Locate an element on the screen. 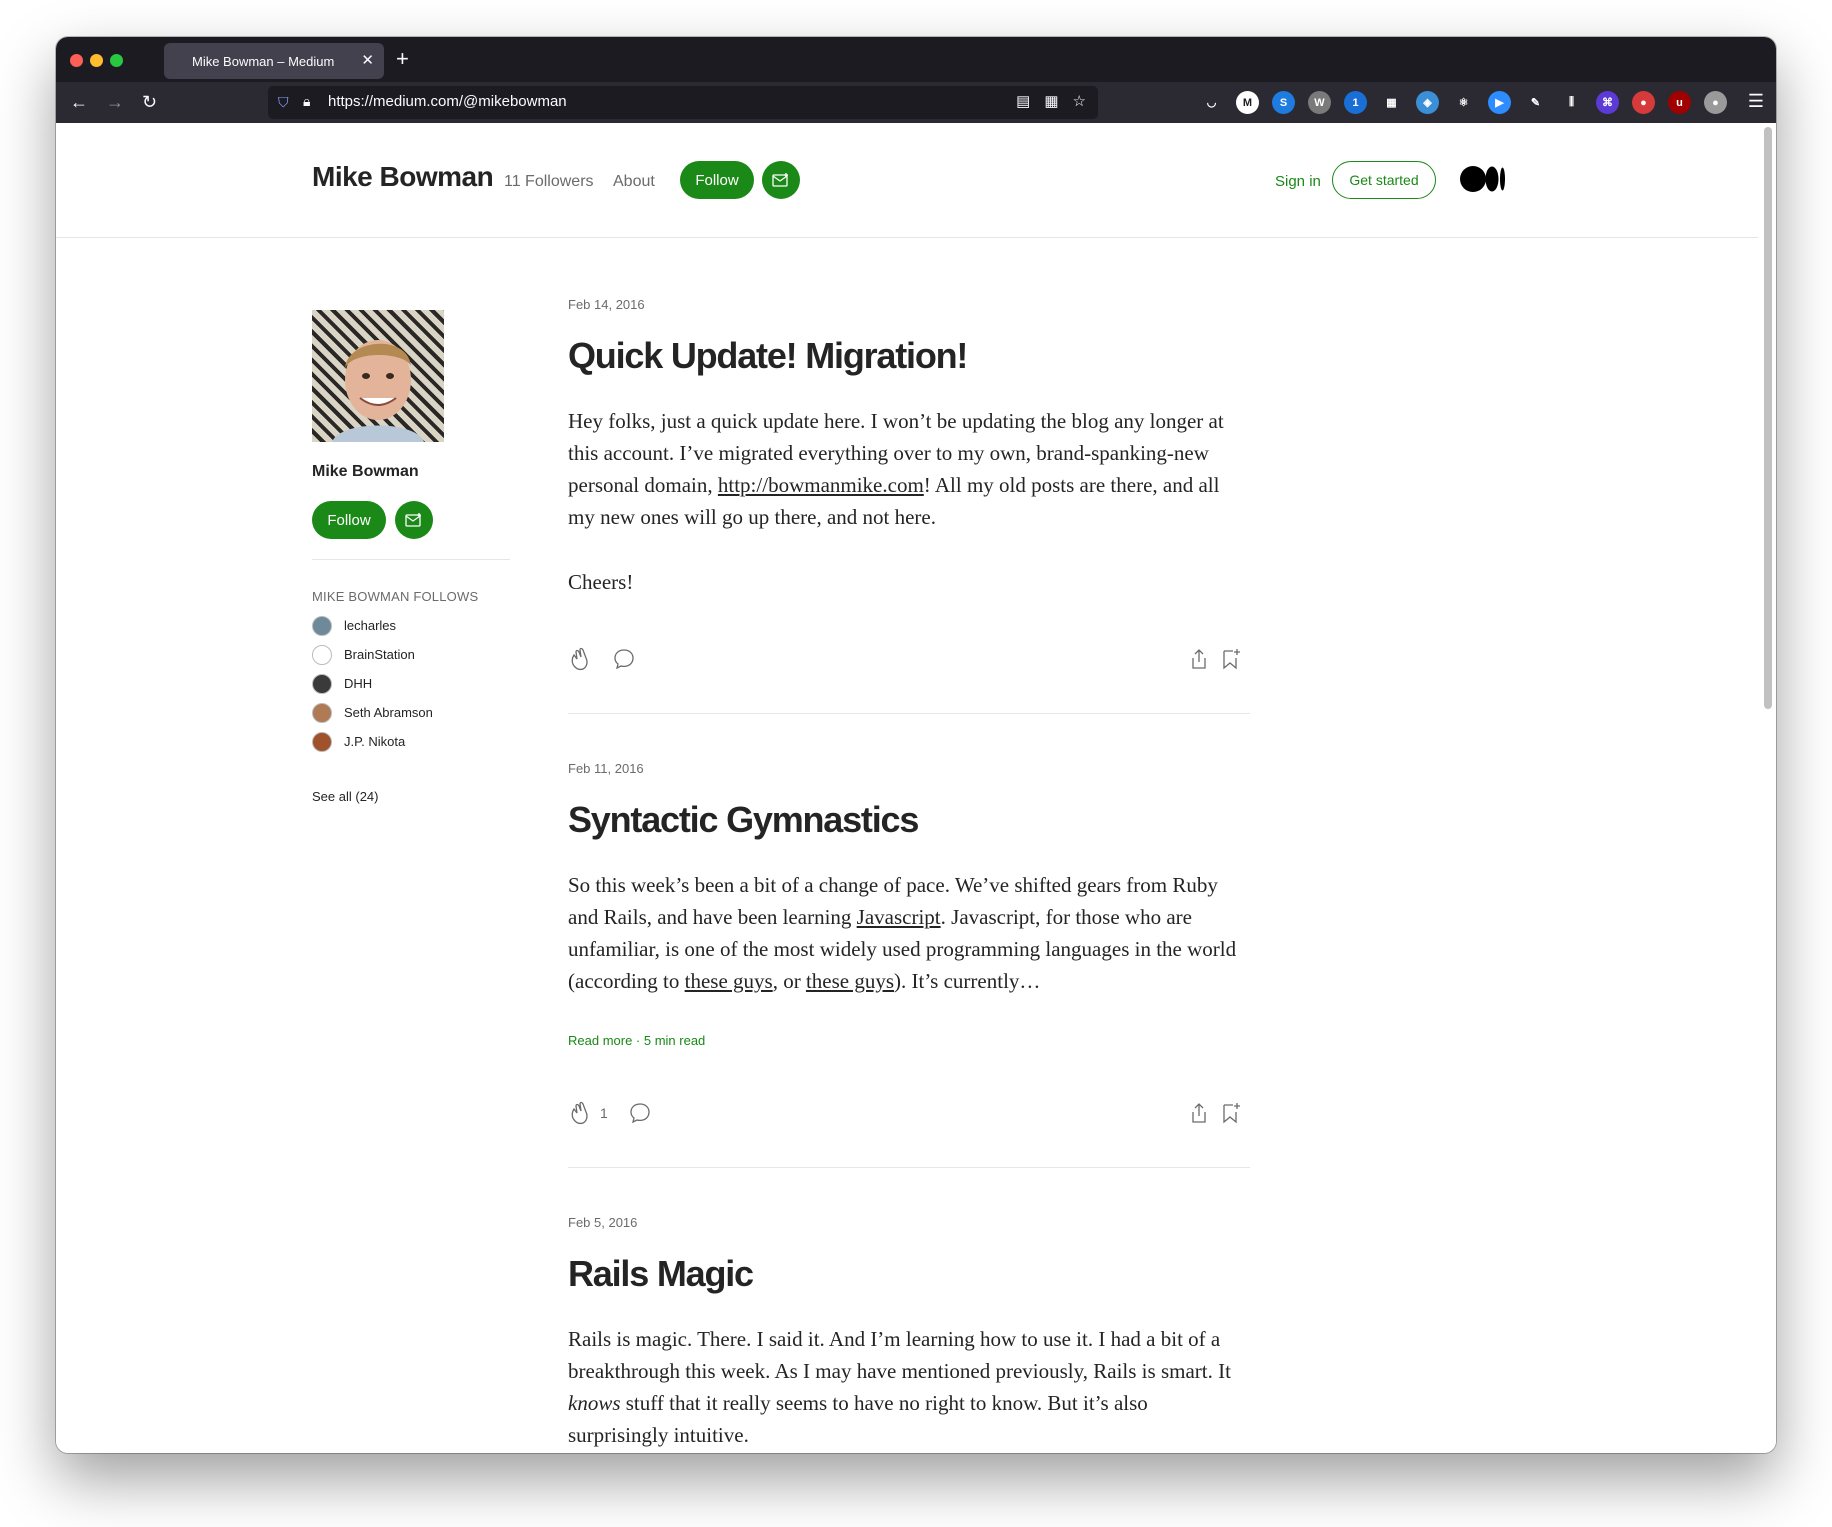 Image resolution: width=1832 pixels, height=1527 pixels. safari-icon: ◈ is located at coordinates (1427, 102).